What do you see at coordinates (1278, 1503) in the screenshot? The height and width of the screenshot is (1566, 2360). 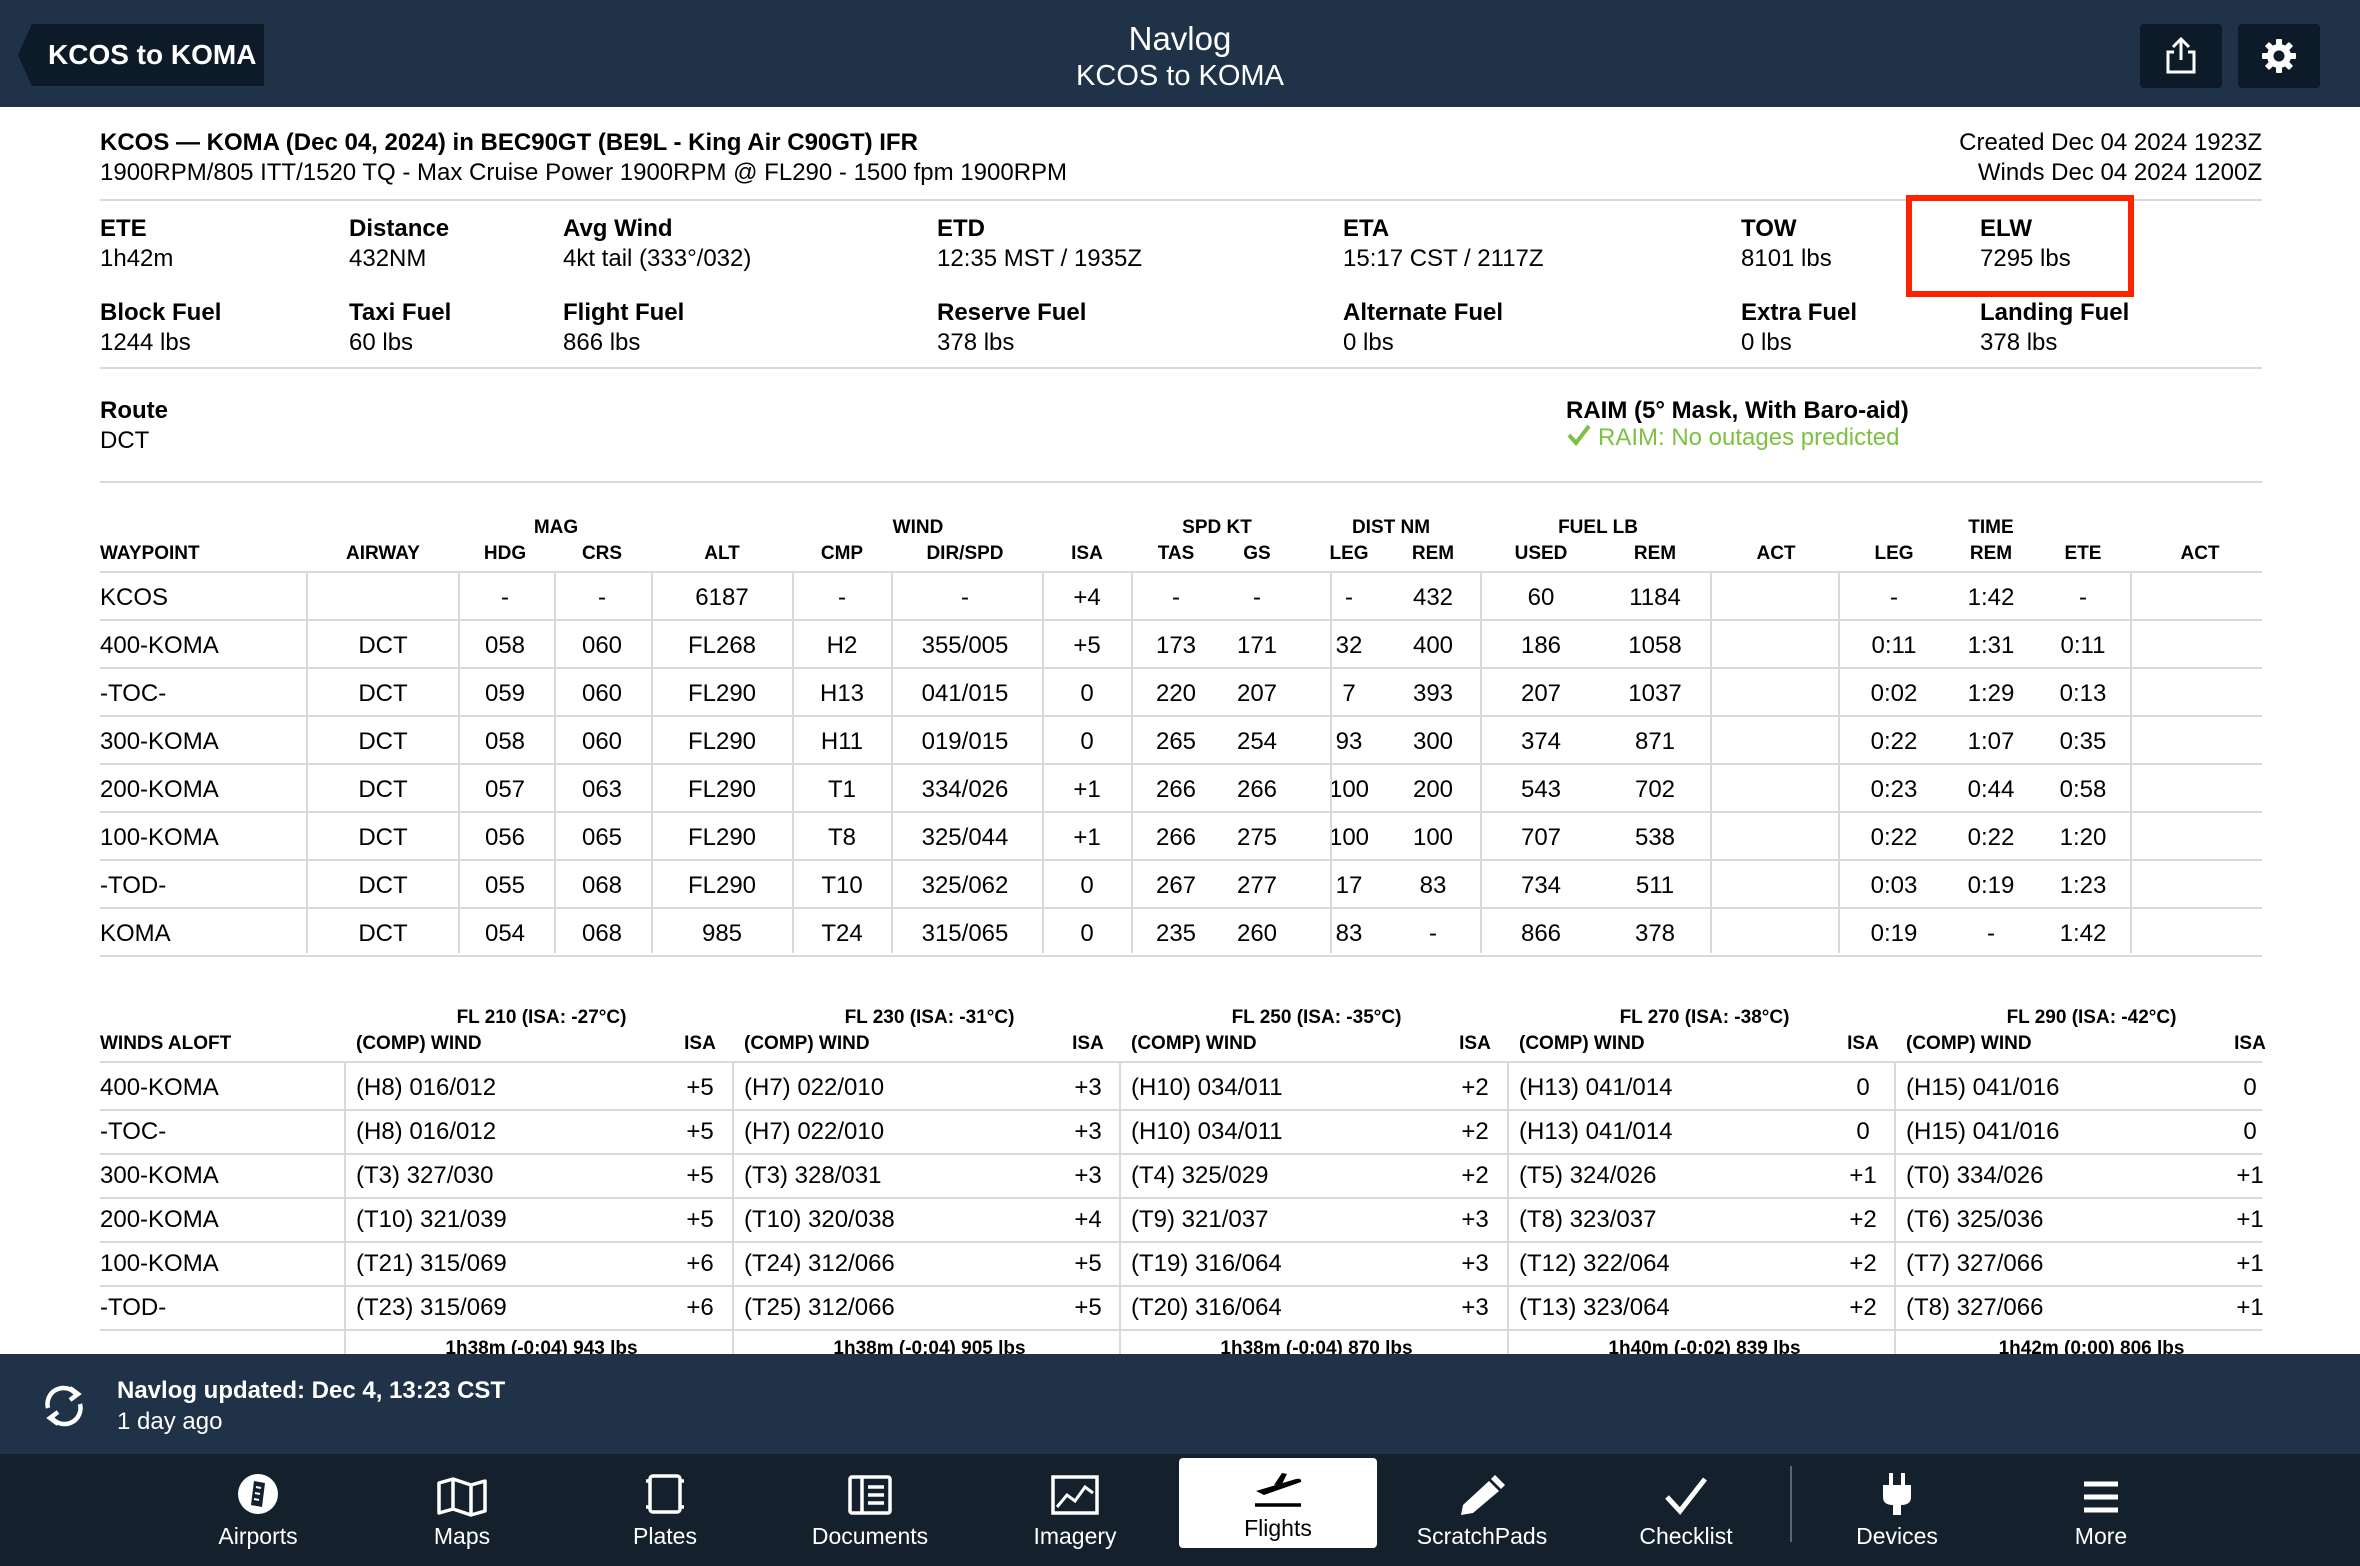 I see `tab-flights: Flights` at bounding box center [1278, 1503].